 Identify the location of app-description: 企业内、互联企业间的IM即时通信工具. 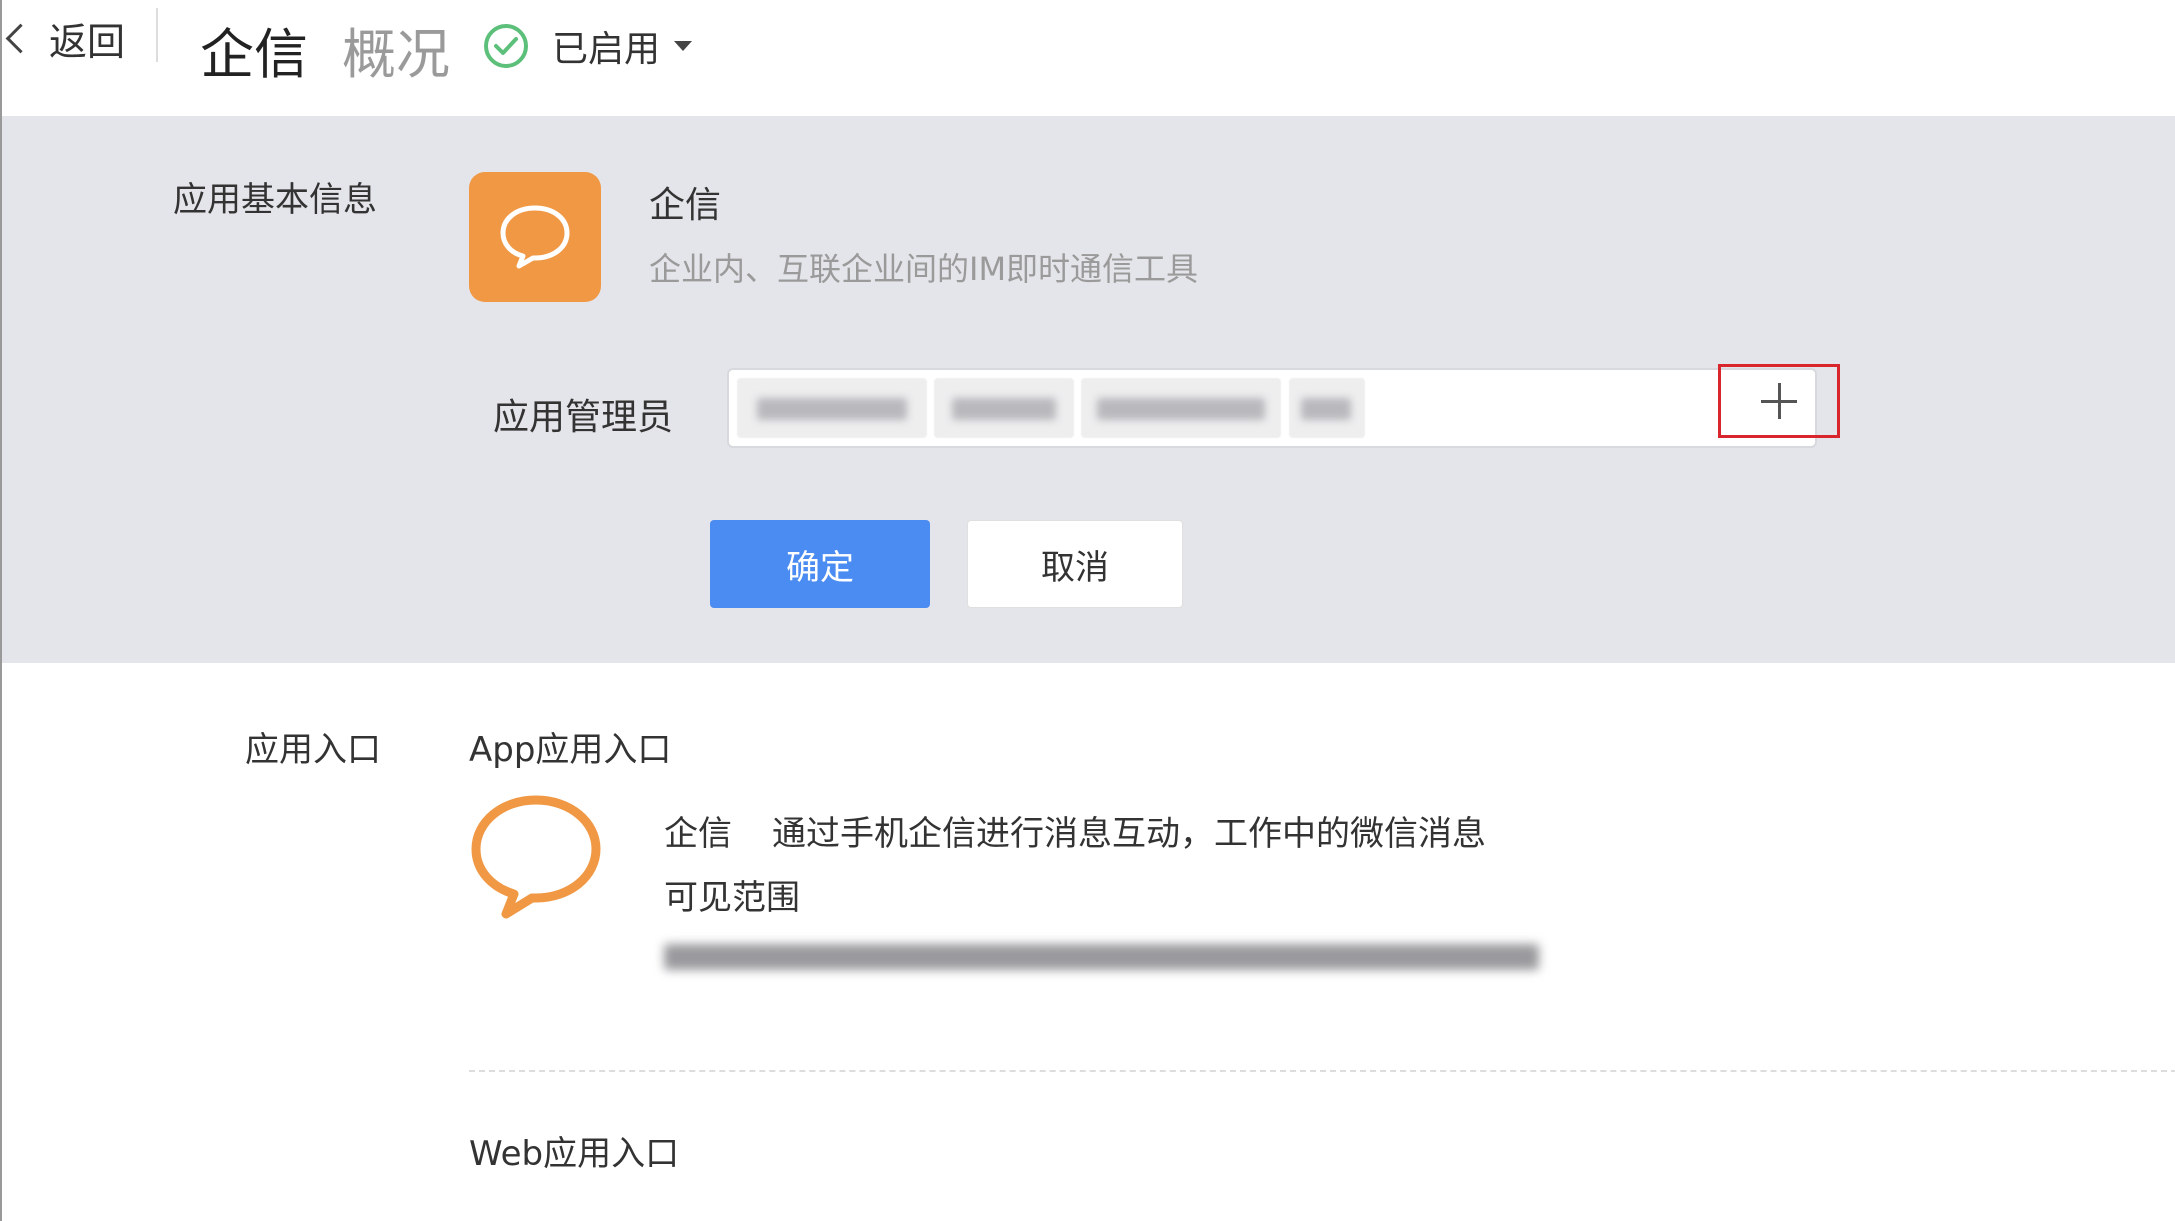
(924, 269).